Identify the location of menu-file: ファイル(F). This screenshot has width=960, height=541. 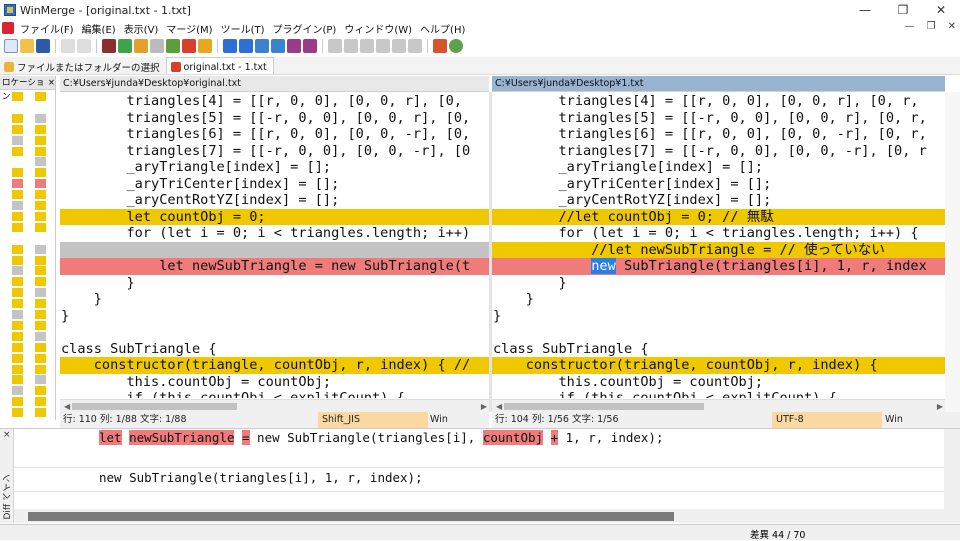
(47, 28).